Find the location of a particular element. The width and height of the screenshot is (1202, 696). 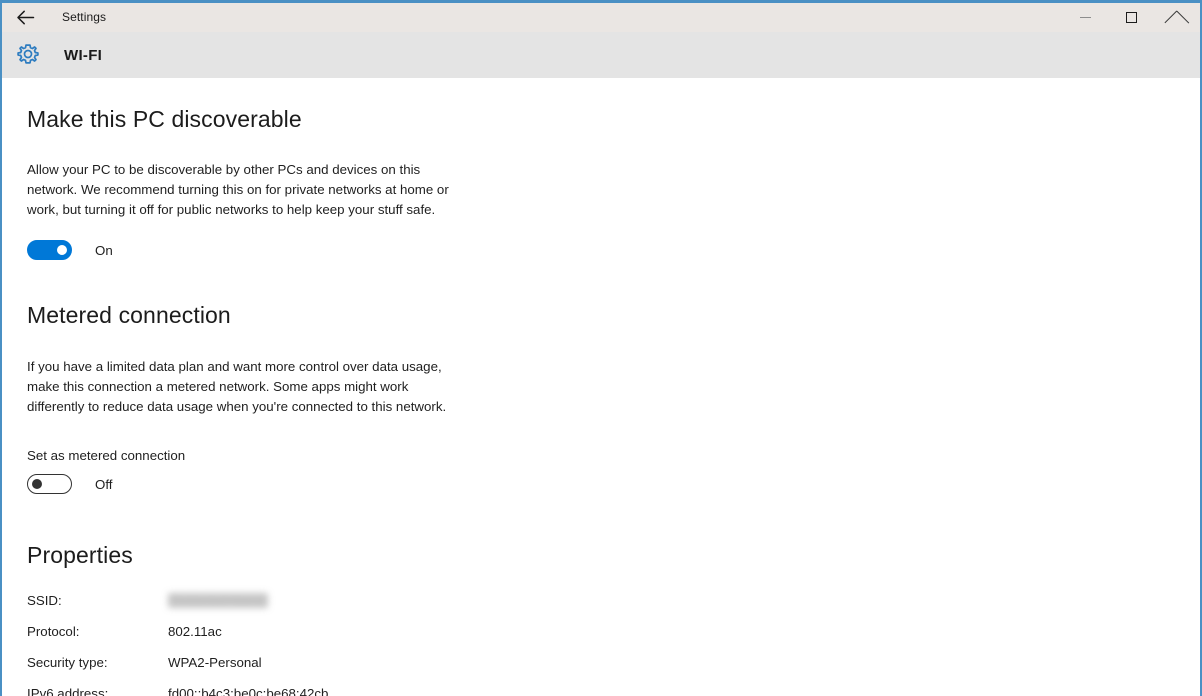

discoverable-toggle-state: On is located at coordinates (104, 250).